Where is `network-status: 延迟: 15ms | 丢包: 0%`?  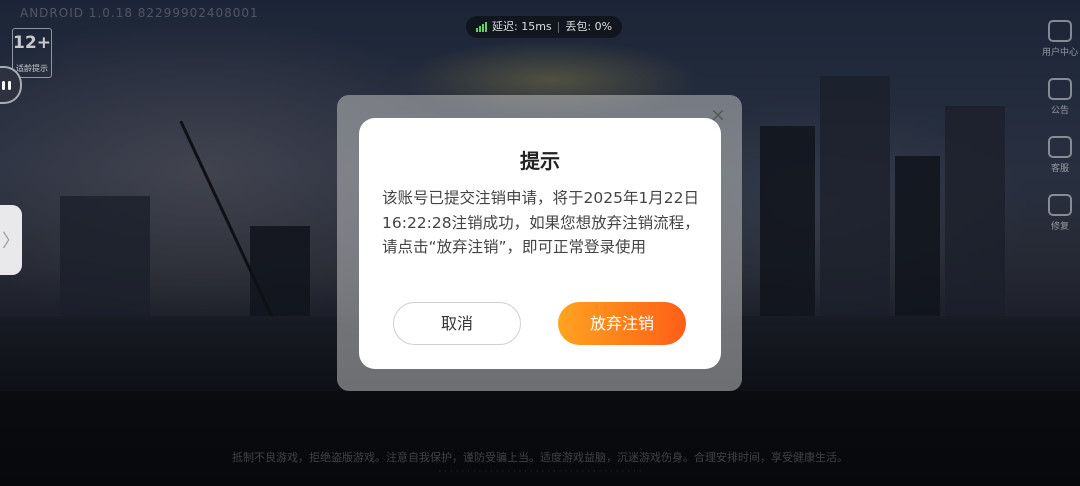 network-status: 延迟: 15ms | 丢包: 0% is located at coordinates (544, 27).